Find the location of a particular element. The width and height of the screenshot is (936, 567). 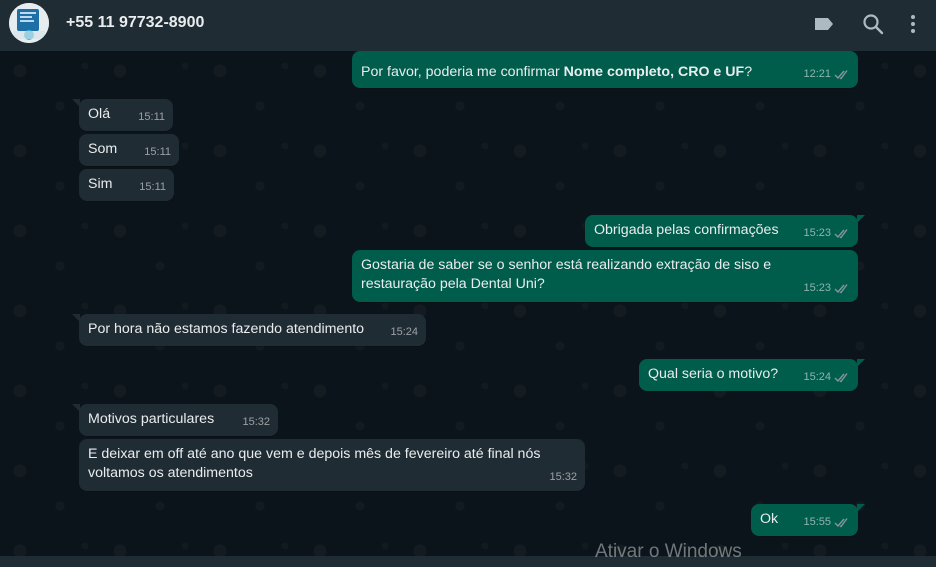

search-icon is located at coordinates (873, 24).